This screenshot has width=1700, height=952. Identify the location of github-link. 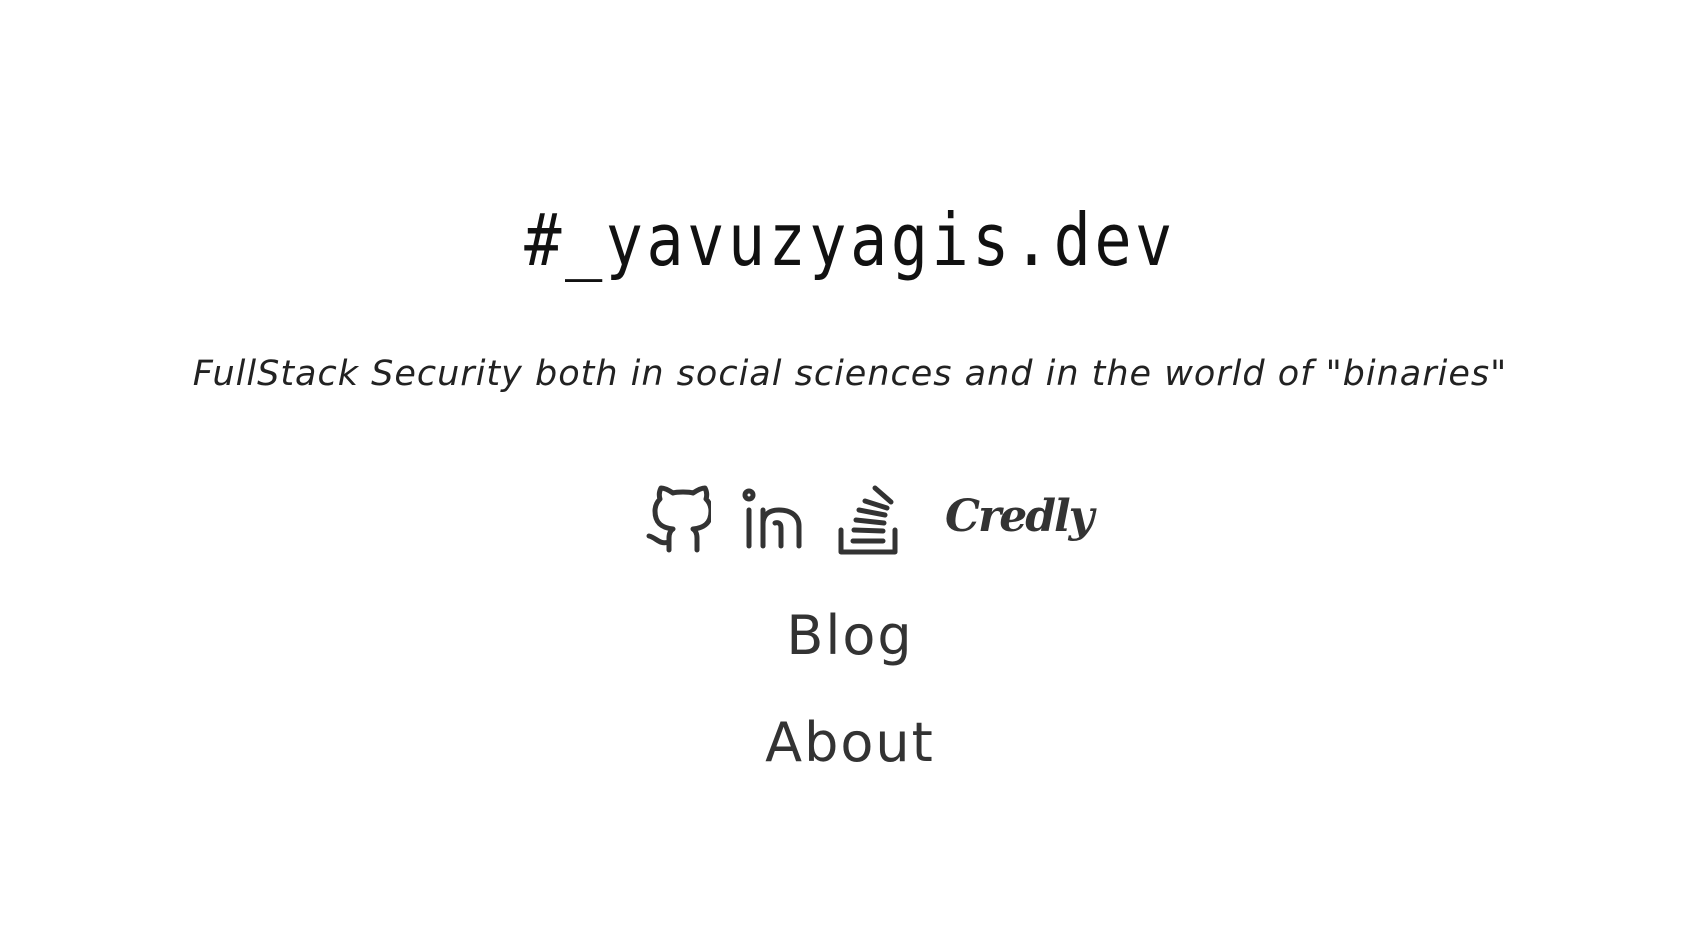
(678, 519).